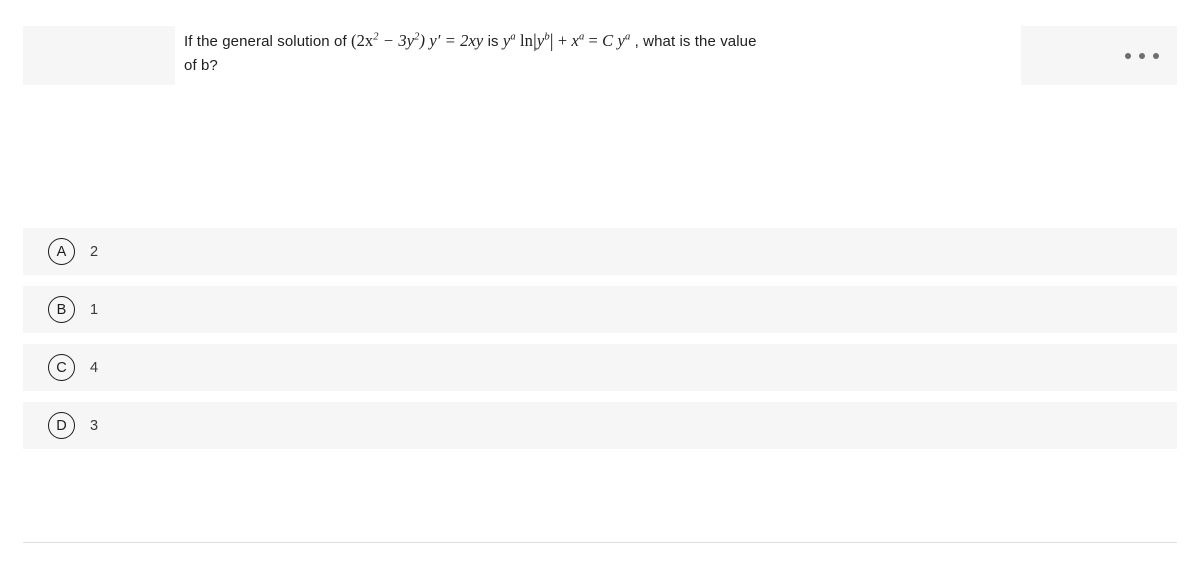 This screenshot has height=566, width=1200. Describe the element at coordinates (94, 309) in the screenshot. I see `option-value-b: 1` at that location.